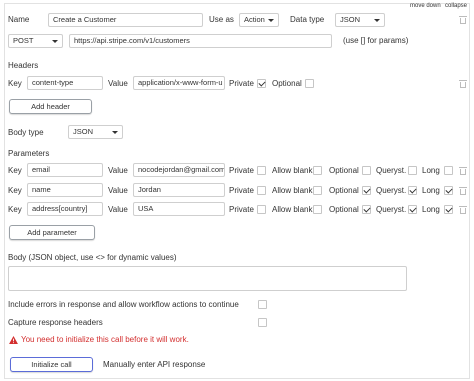  I want to click on header-optional-label: Optional, so click(287, 83).